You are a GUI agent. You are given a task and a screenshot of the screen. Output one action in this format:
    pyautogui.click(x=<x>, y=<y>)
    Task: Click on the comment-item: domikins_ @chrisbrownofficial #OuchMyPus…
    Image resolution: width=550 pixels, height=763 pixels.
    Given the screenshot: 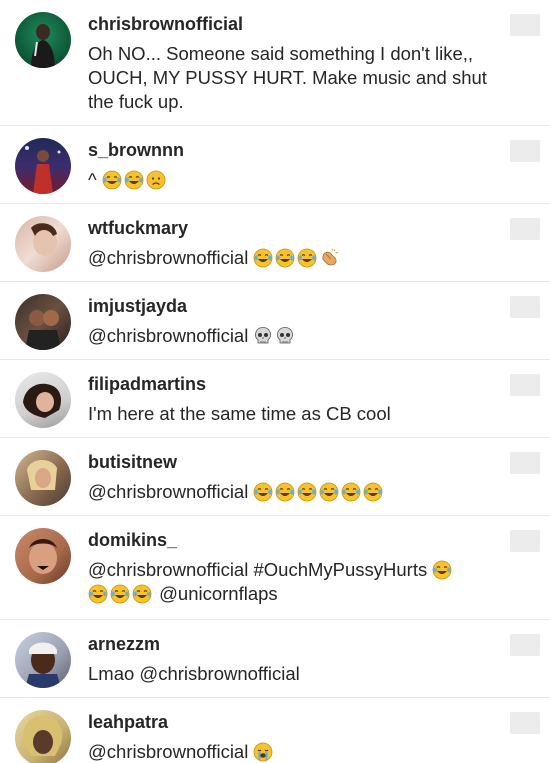 What is the action you would take?
    pyautogui.click(x=275, y=568)
    